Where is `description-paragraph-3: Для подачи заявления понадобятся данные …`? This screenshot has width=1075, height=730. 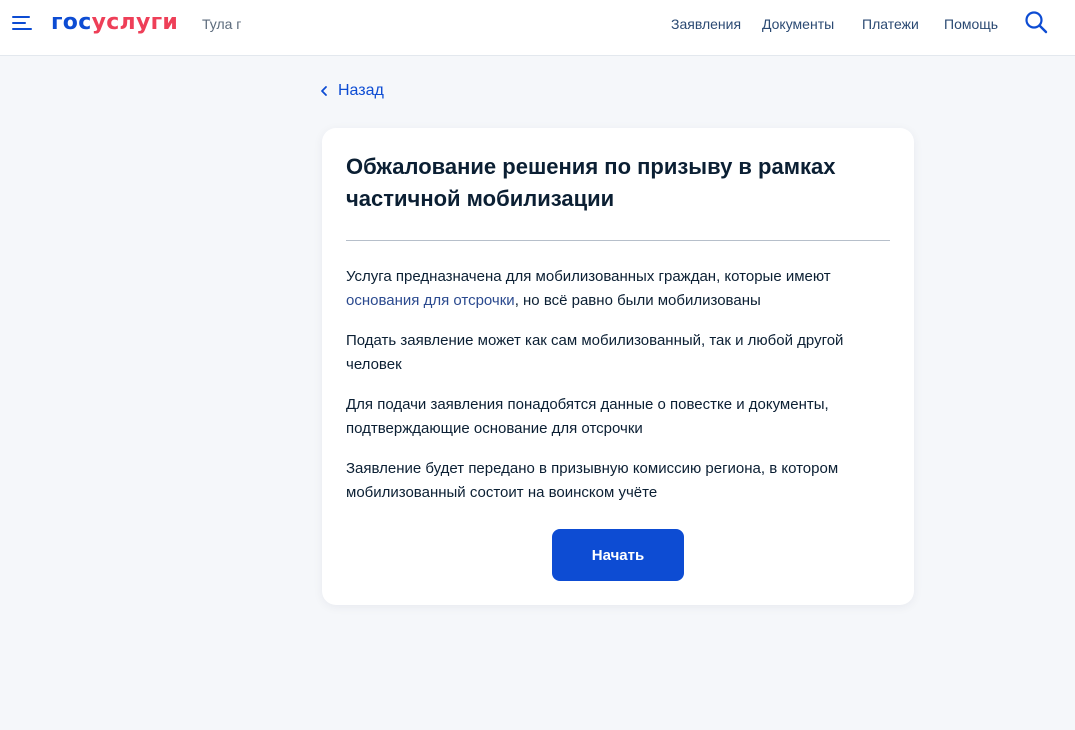 description-paragraph-3: Для подачи заявления понадобятся данные … is located at coordinates (587, 416).